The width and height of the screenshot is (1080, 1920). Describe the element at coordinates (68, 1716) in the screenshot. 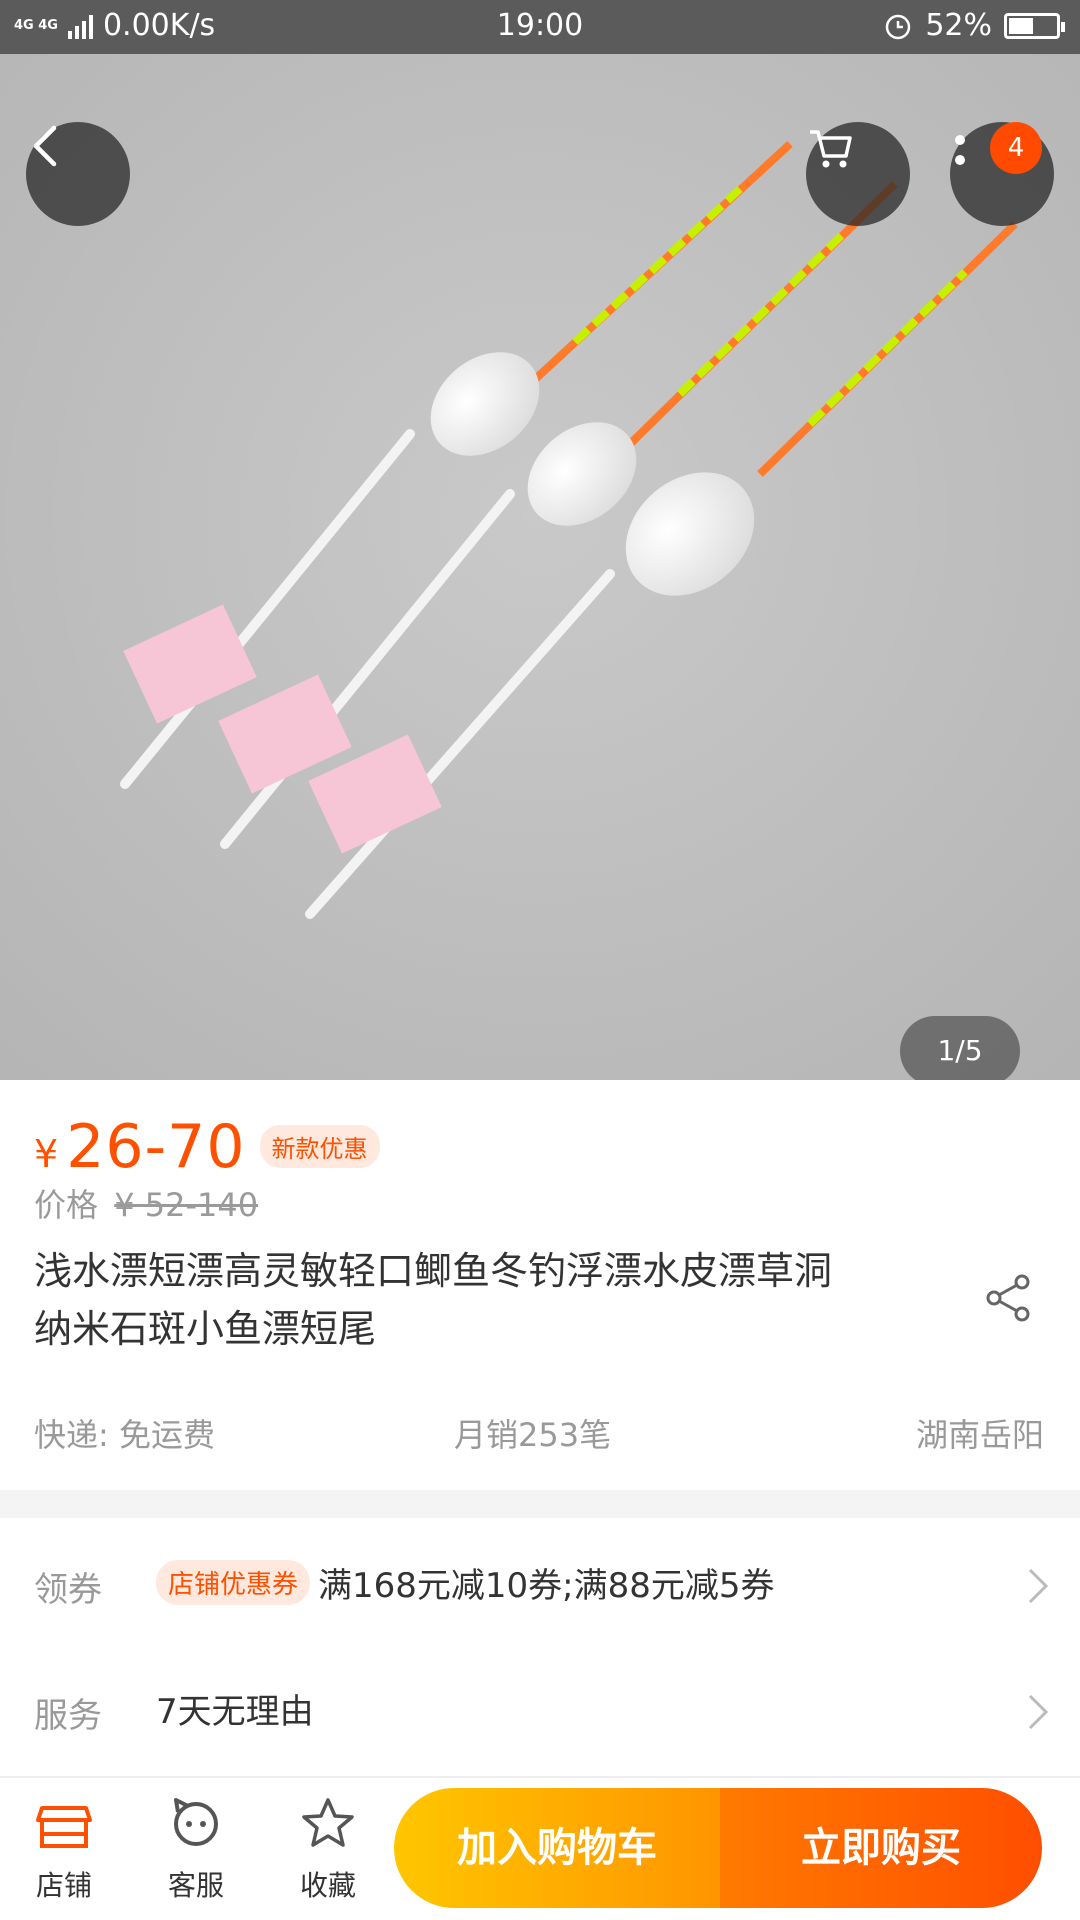

I see `service-label: 服务` at that location.